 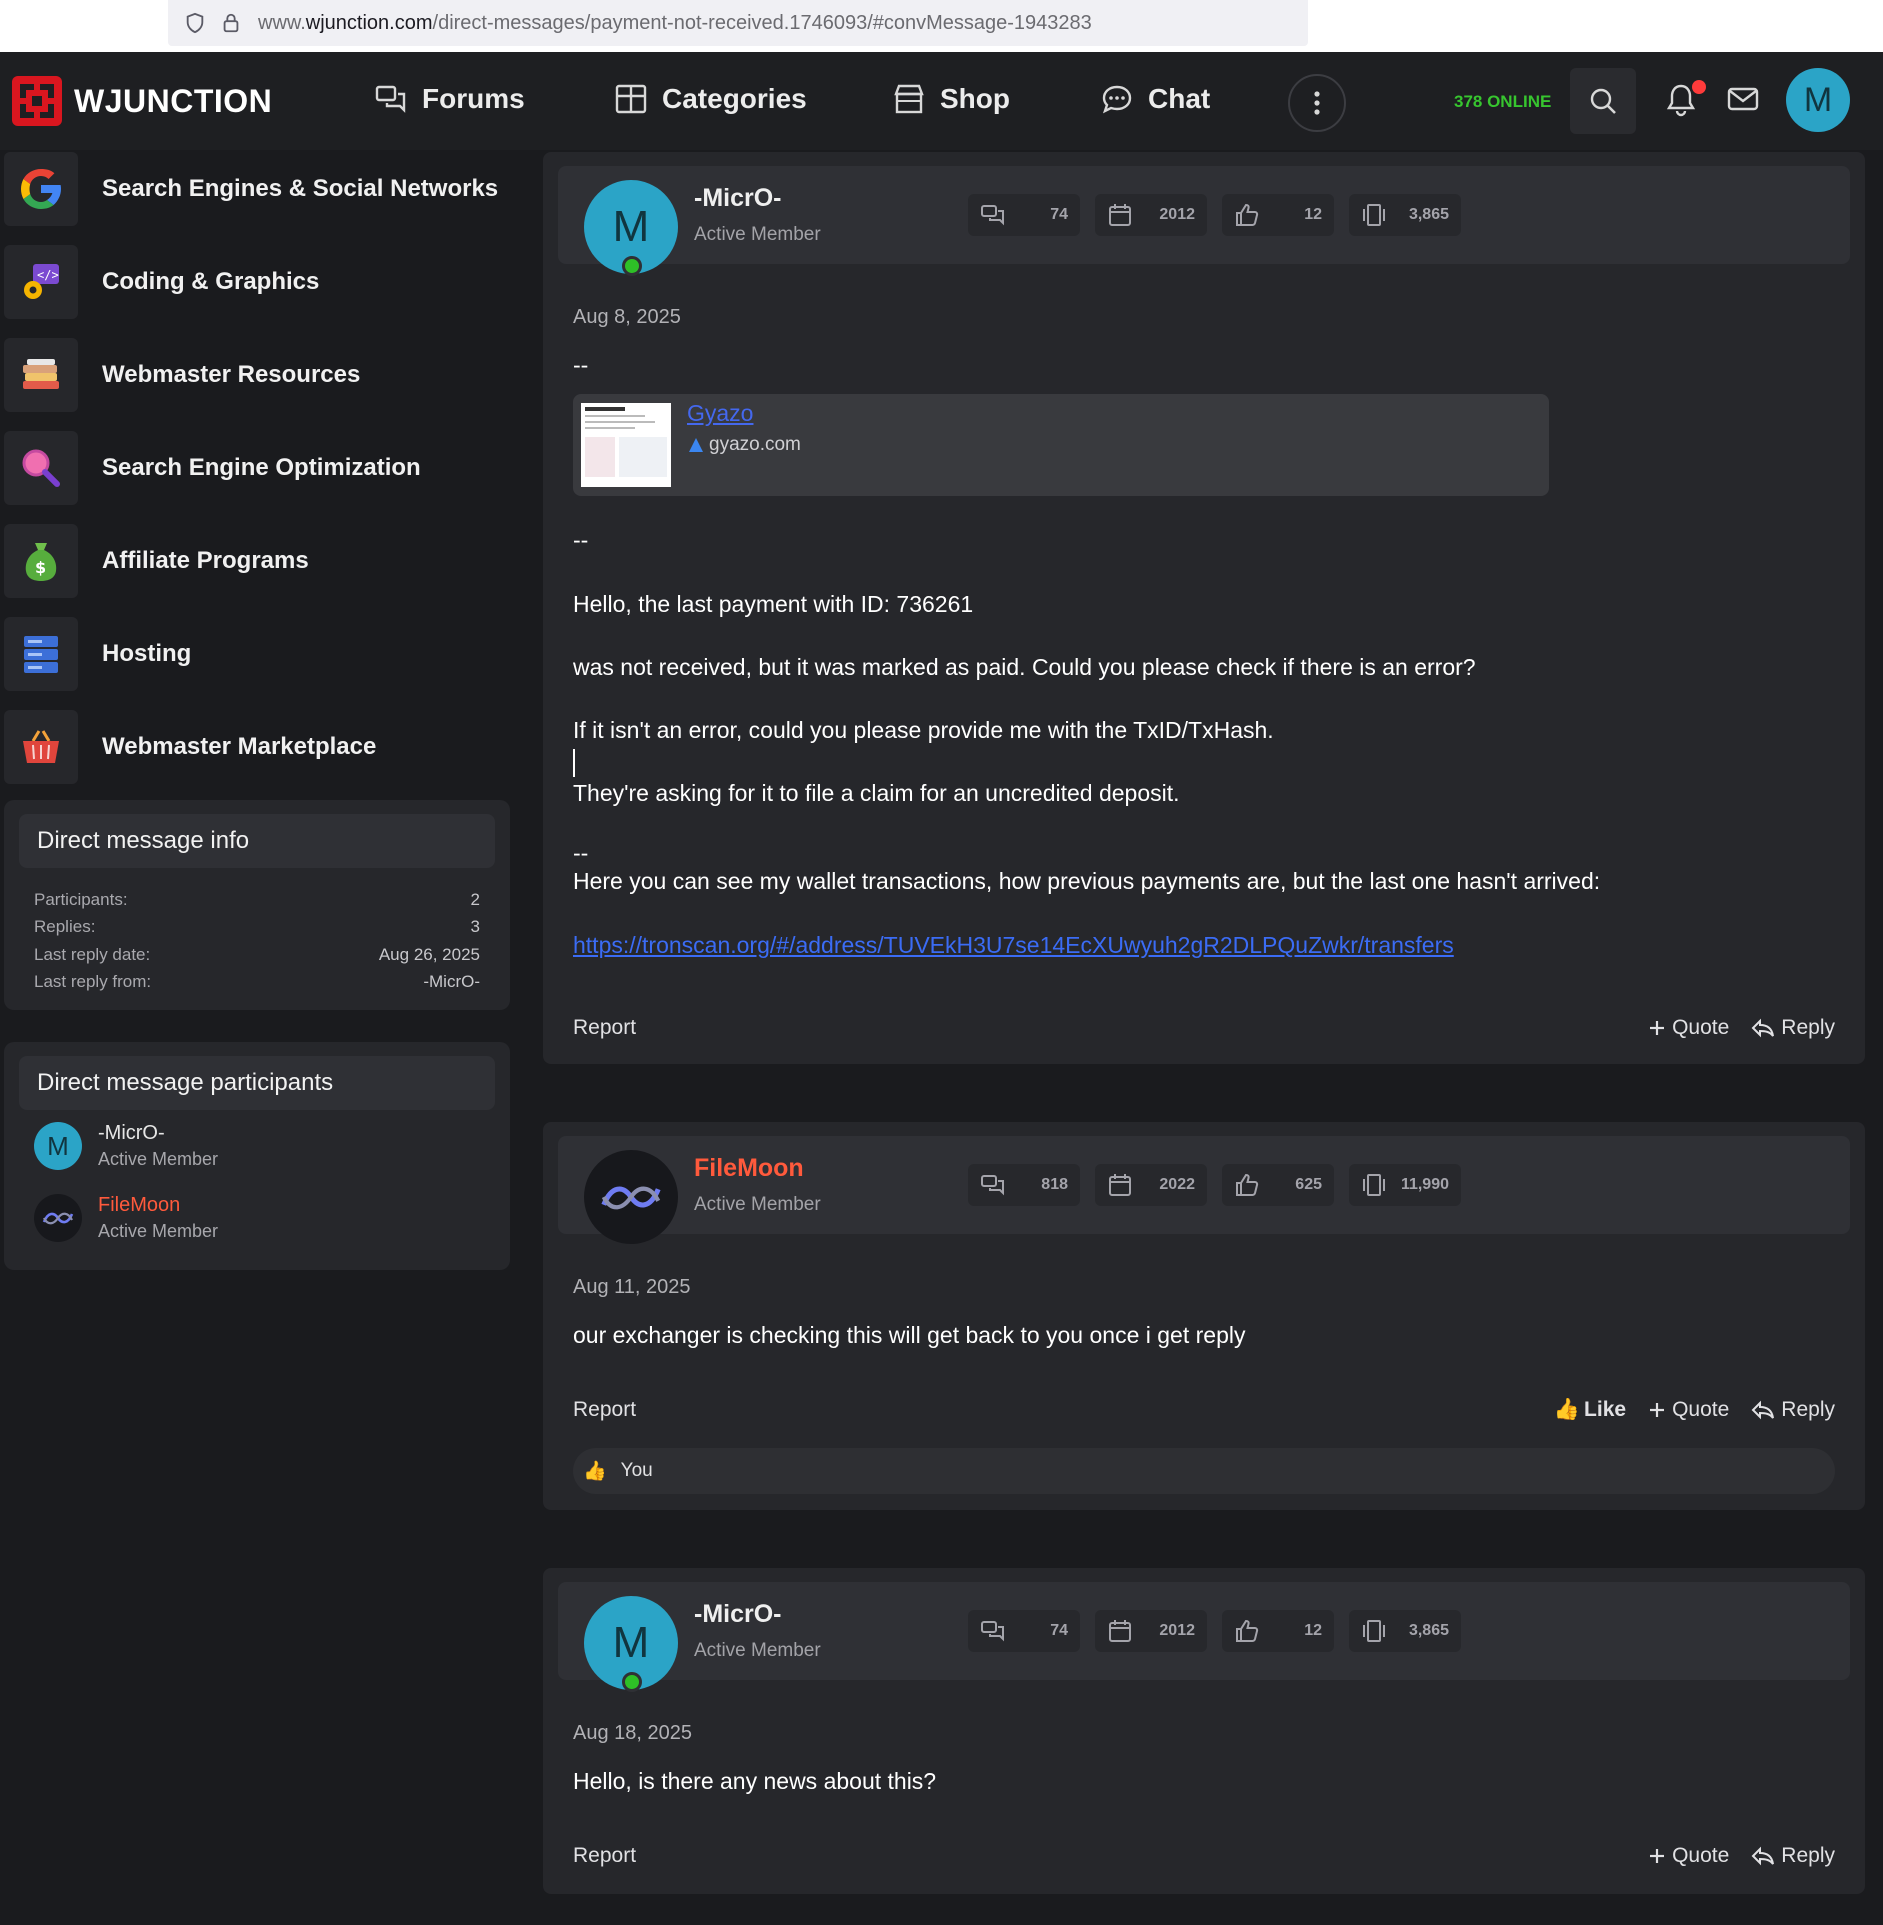 What do you see at coordinates (951, 99) in the screenshot?
I see `nav-shop: Shop` at bounding box center [951, 99].